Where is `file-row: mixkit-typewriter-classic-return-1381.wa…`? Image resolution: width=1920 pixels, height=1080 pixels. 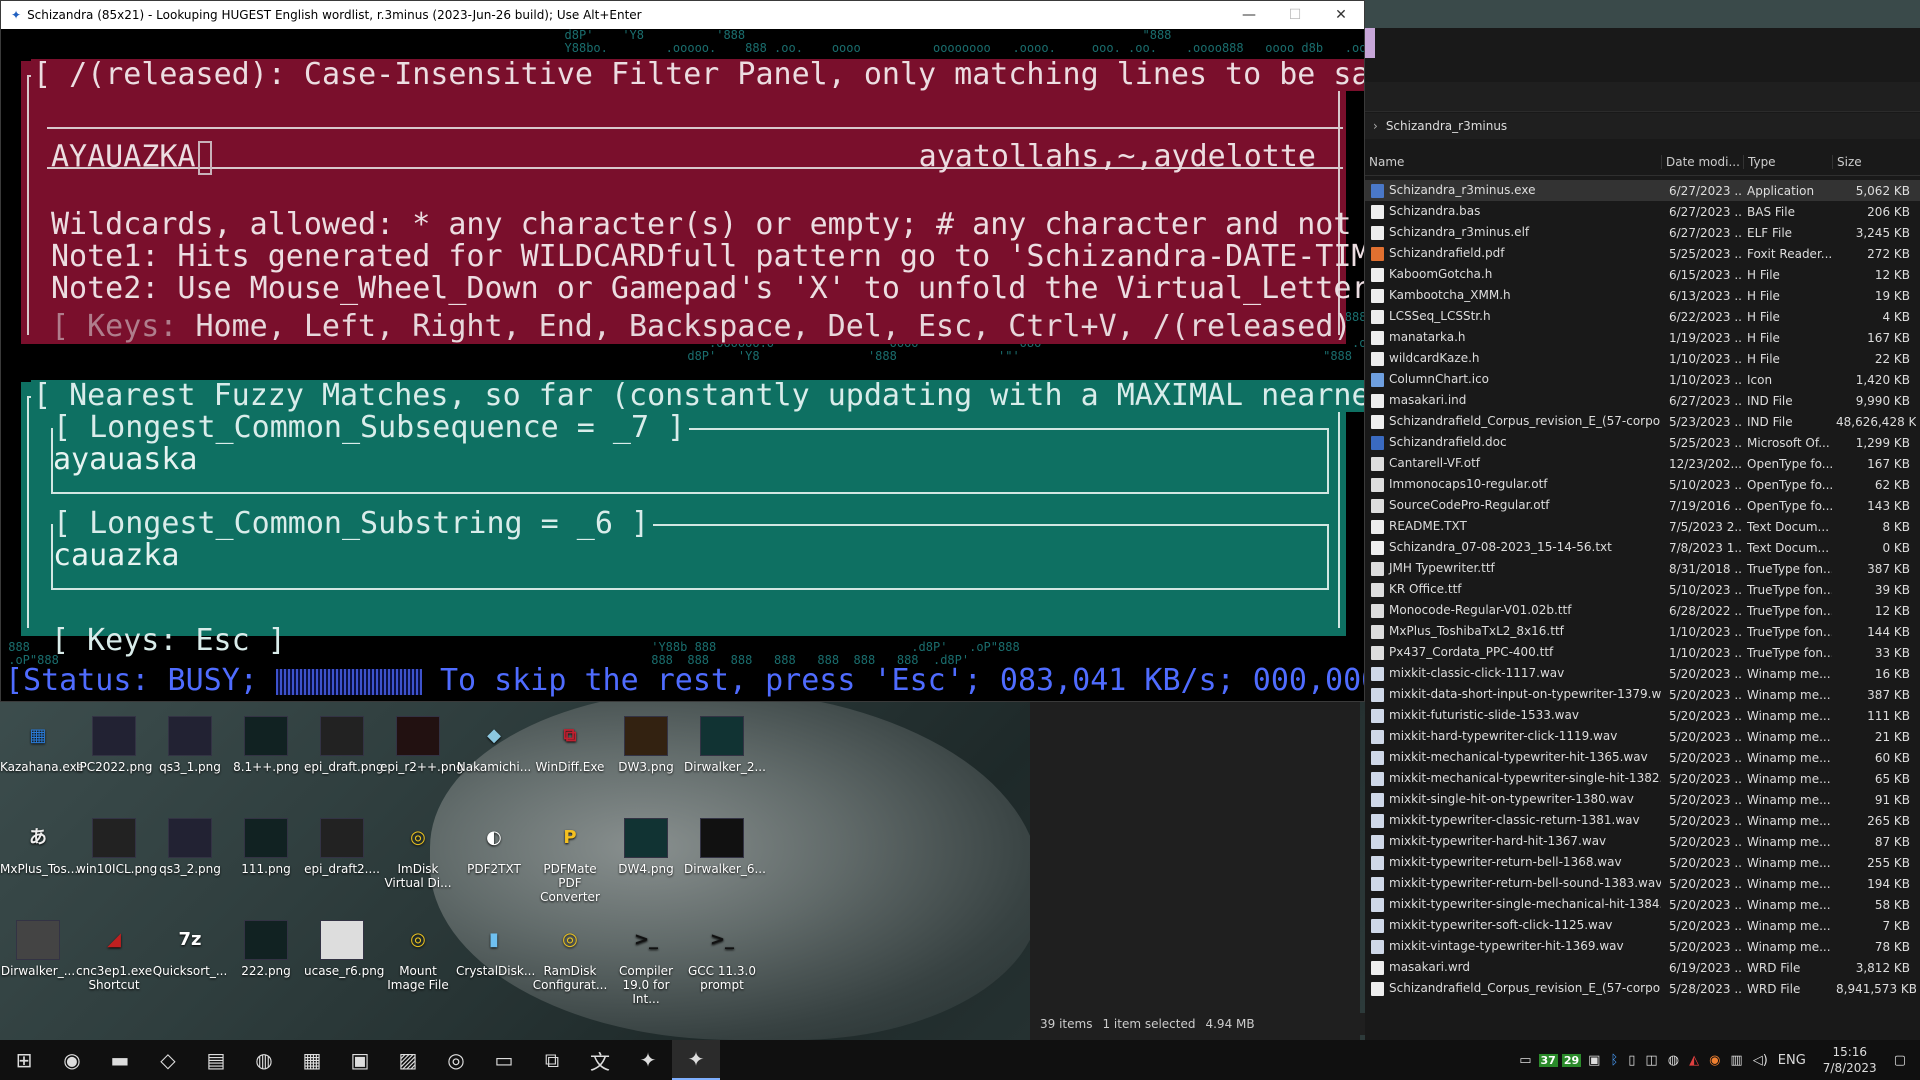 file-row: mixkit-typewriter-classic-return-1381.wa… is located at coordinates (1642, 820).